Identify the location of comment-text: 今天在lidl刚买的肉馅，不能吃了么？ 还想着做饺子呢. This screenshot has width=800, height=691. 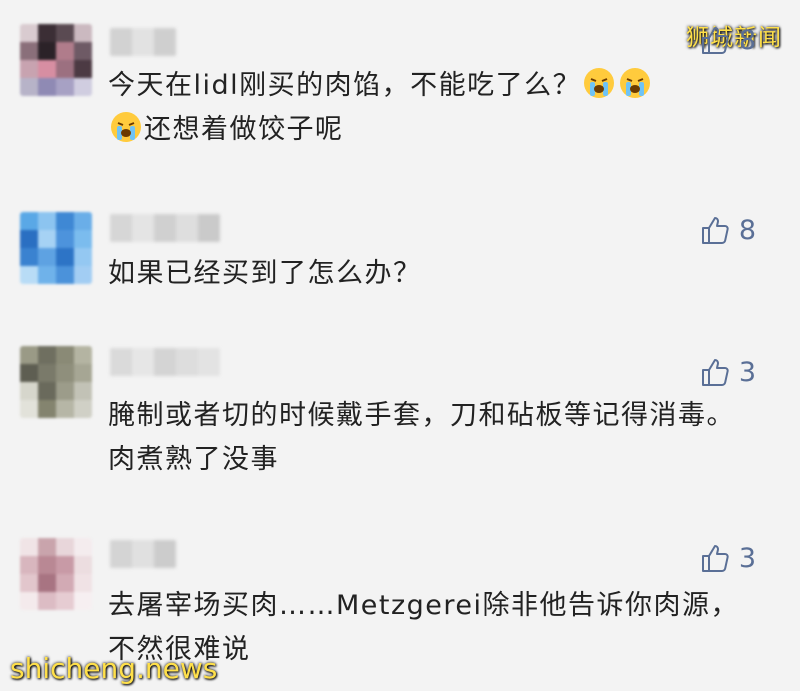
(428, 108).